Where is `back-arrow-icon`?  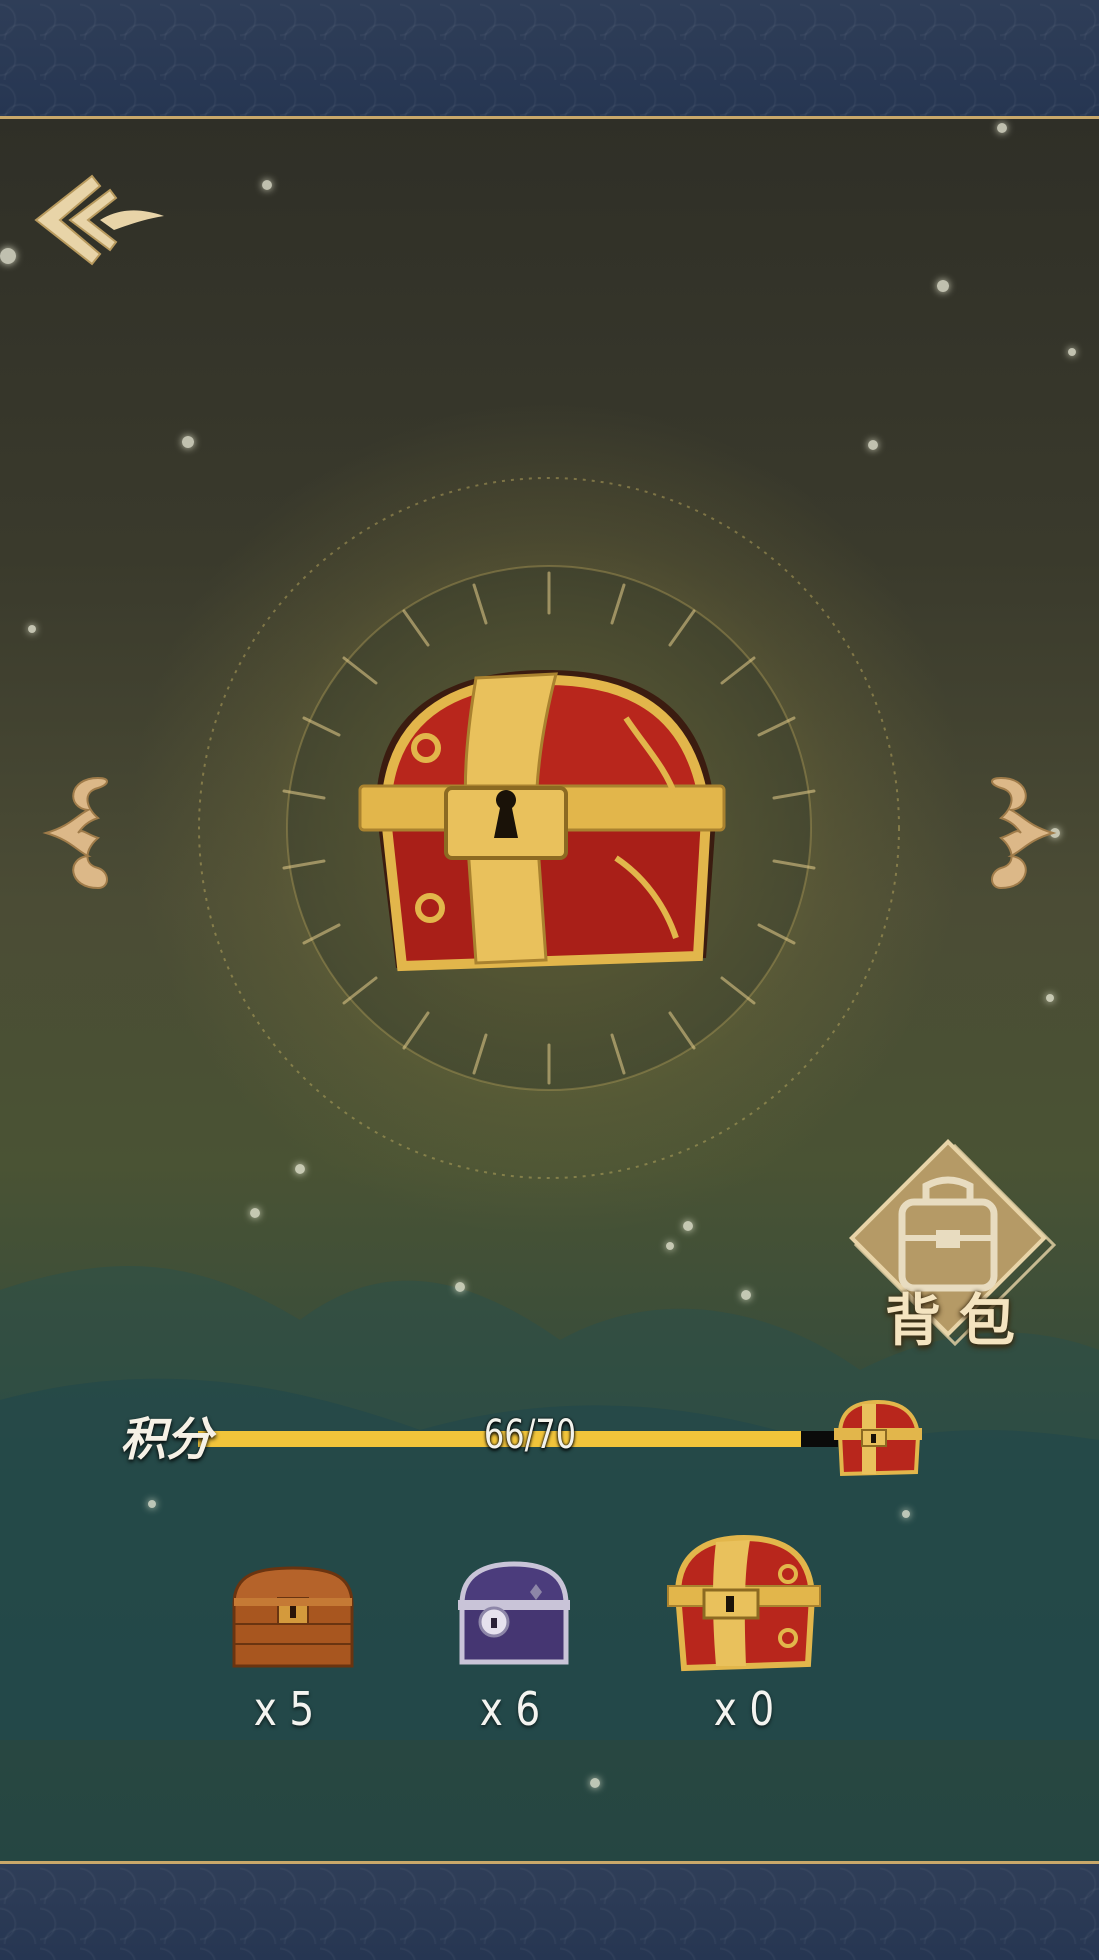
back-arrow-icon is located at coordinates (100, 220).